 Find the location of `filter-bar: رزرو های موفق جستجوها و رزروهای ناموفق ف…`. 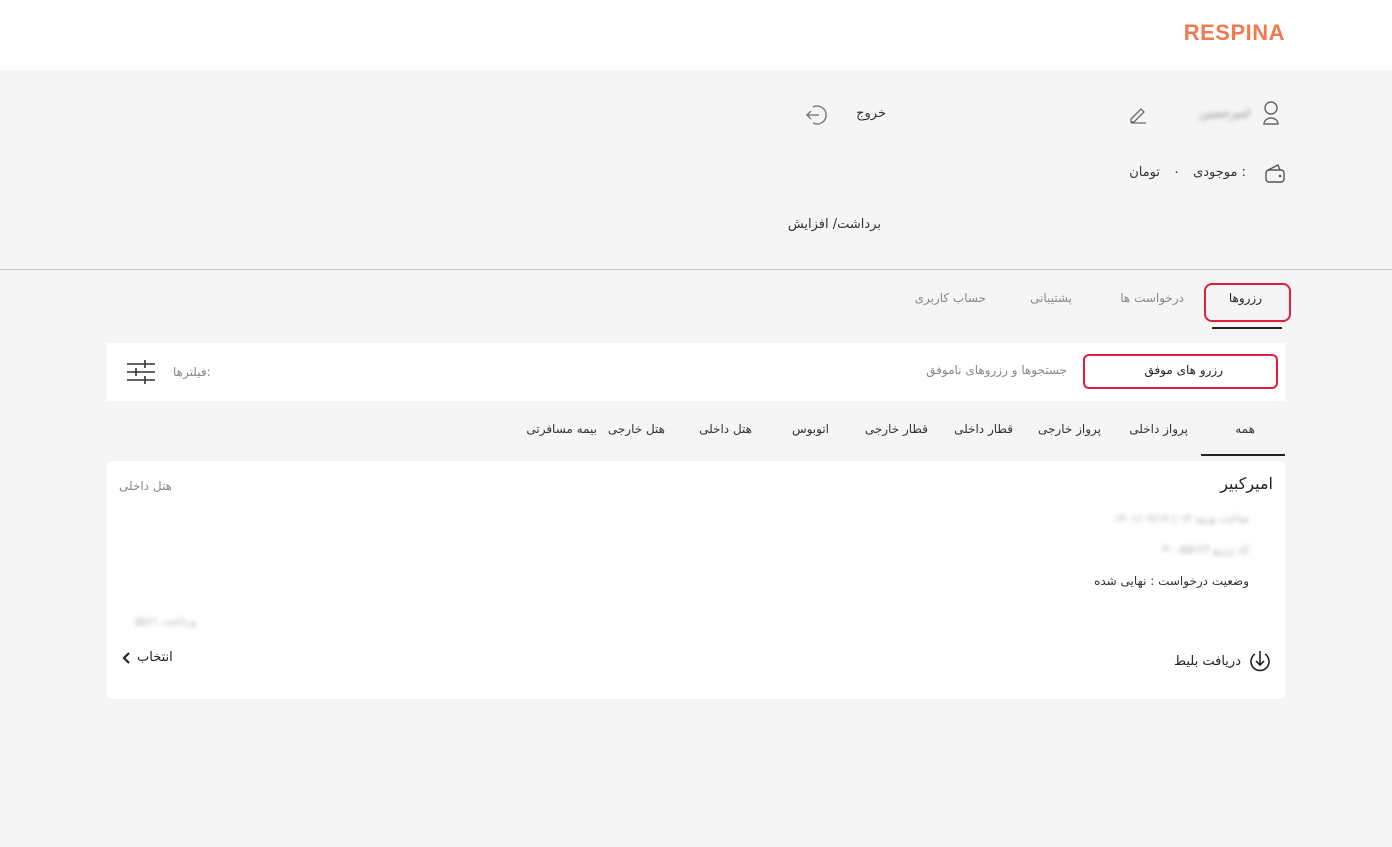

filter-bar: رزرو های موفق جستجوها و رزروهای ناموفق ف… is located at coordinates (696, 372).